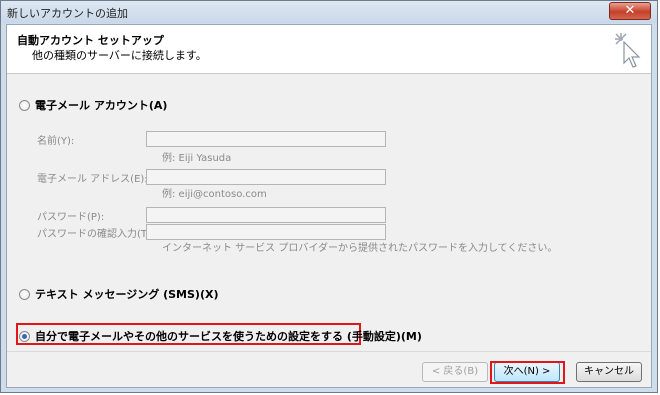 This screenshot has height=395, width=660. I want to click on name-input, so click(266, 139).